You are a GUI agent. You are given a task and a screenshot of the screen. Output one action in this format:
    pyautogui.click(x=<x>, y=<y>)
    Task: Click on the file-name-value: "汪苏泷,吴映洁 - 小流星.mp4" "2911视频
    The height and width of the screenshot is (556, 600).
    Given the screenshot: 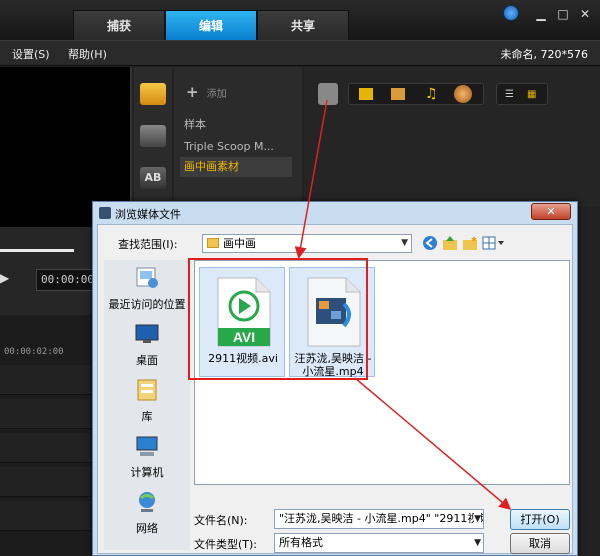 What is the action you would take?
    pyautogui.click(x=381, y=518)
    